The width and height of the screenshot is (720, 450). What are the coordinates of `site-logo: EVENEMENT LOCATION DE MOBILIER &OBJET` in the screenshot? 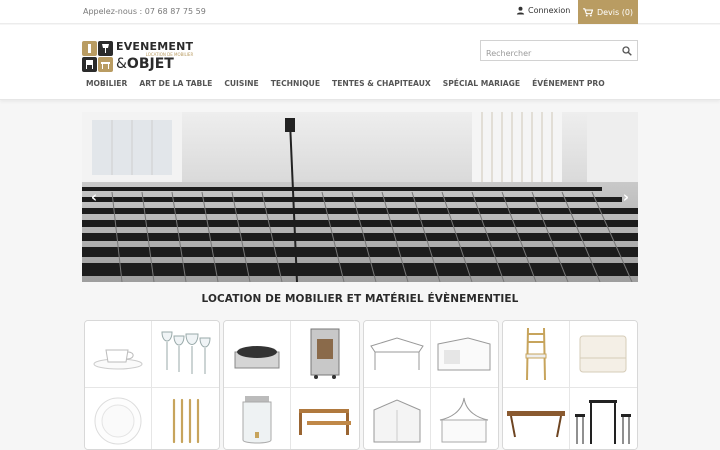 It's located at (137, 56).